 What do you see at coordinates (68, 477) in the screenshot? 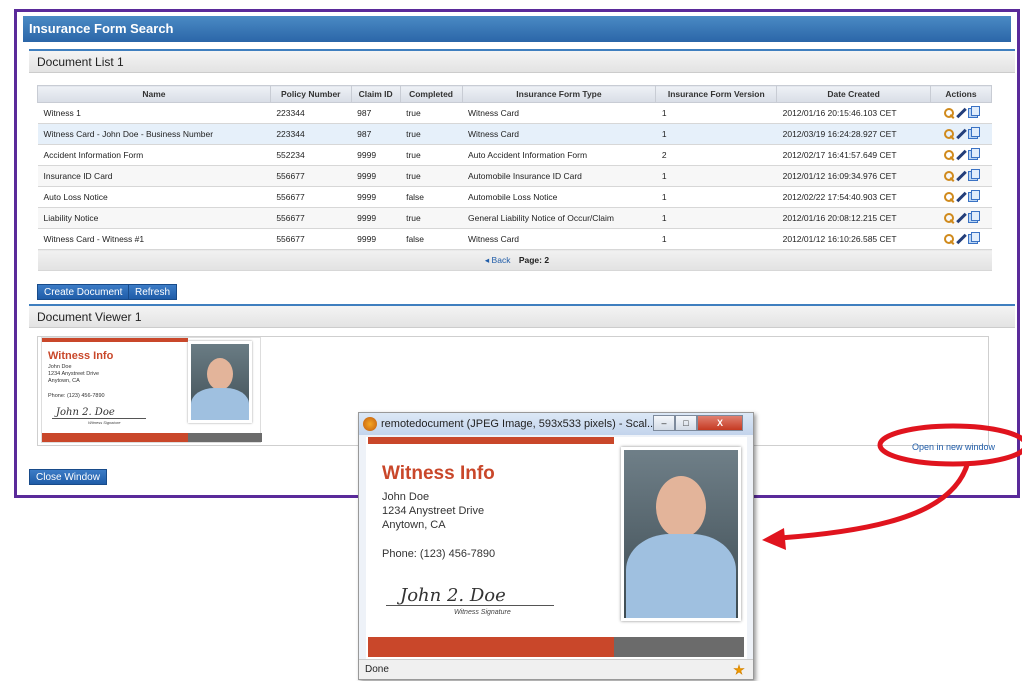
I see `close-window-button: Close Window` at bounding box center [68, 477].